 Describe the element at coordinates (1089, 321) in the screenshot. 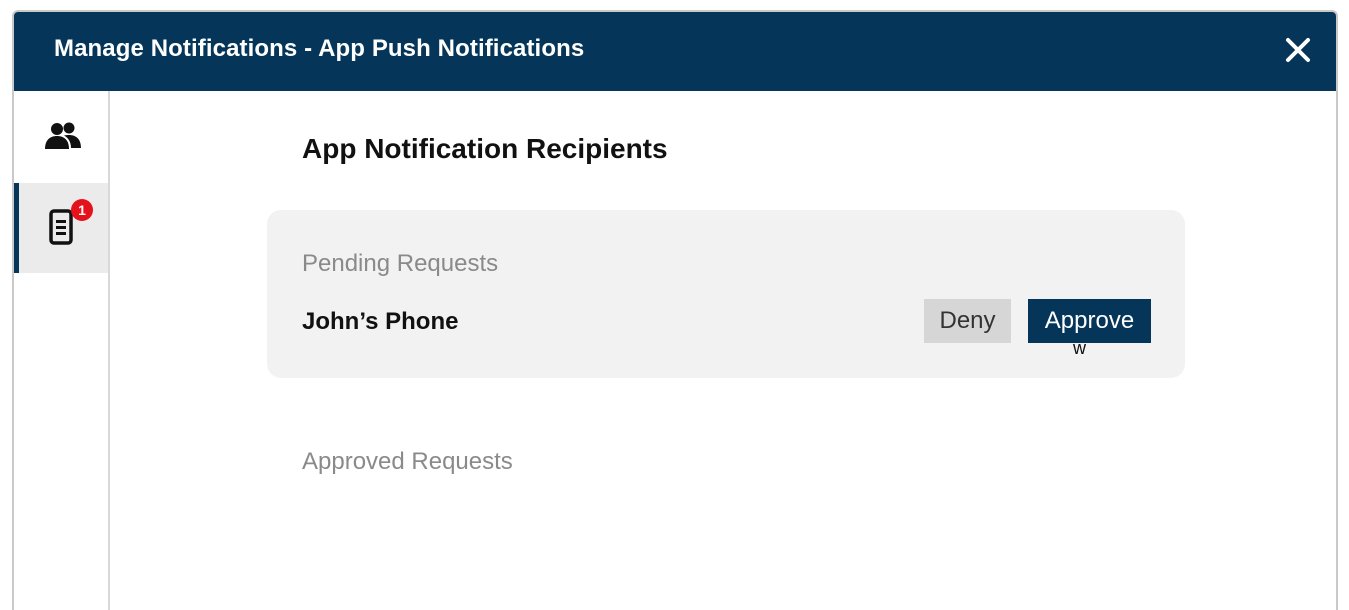

I see `approve-button: Approve` at that location.